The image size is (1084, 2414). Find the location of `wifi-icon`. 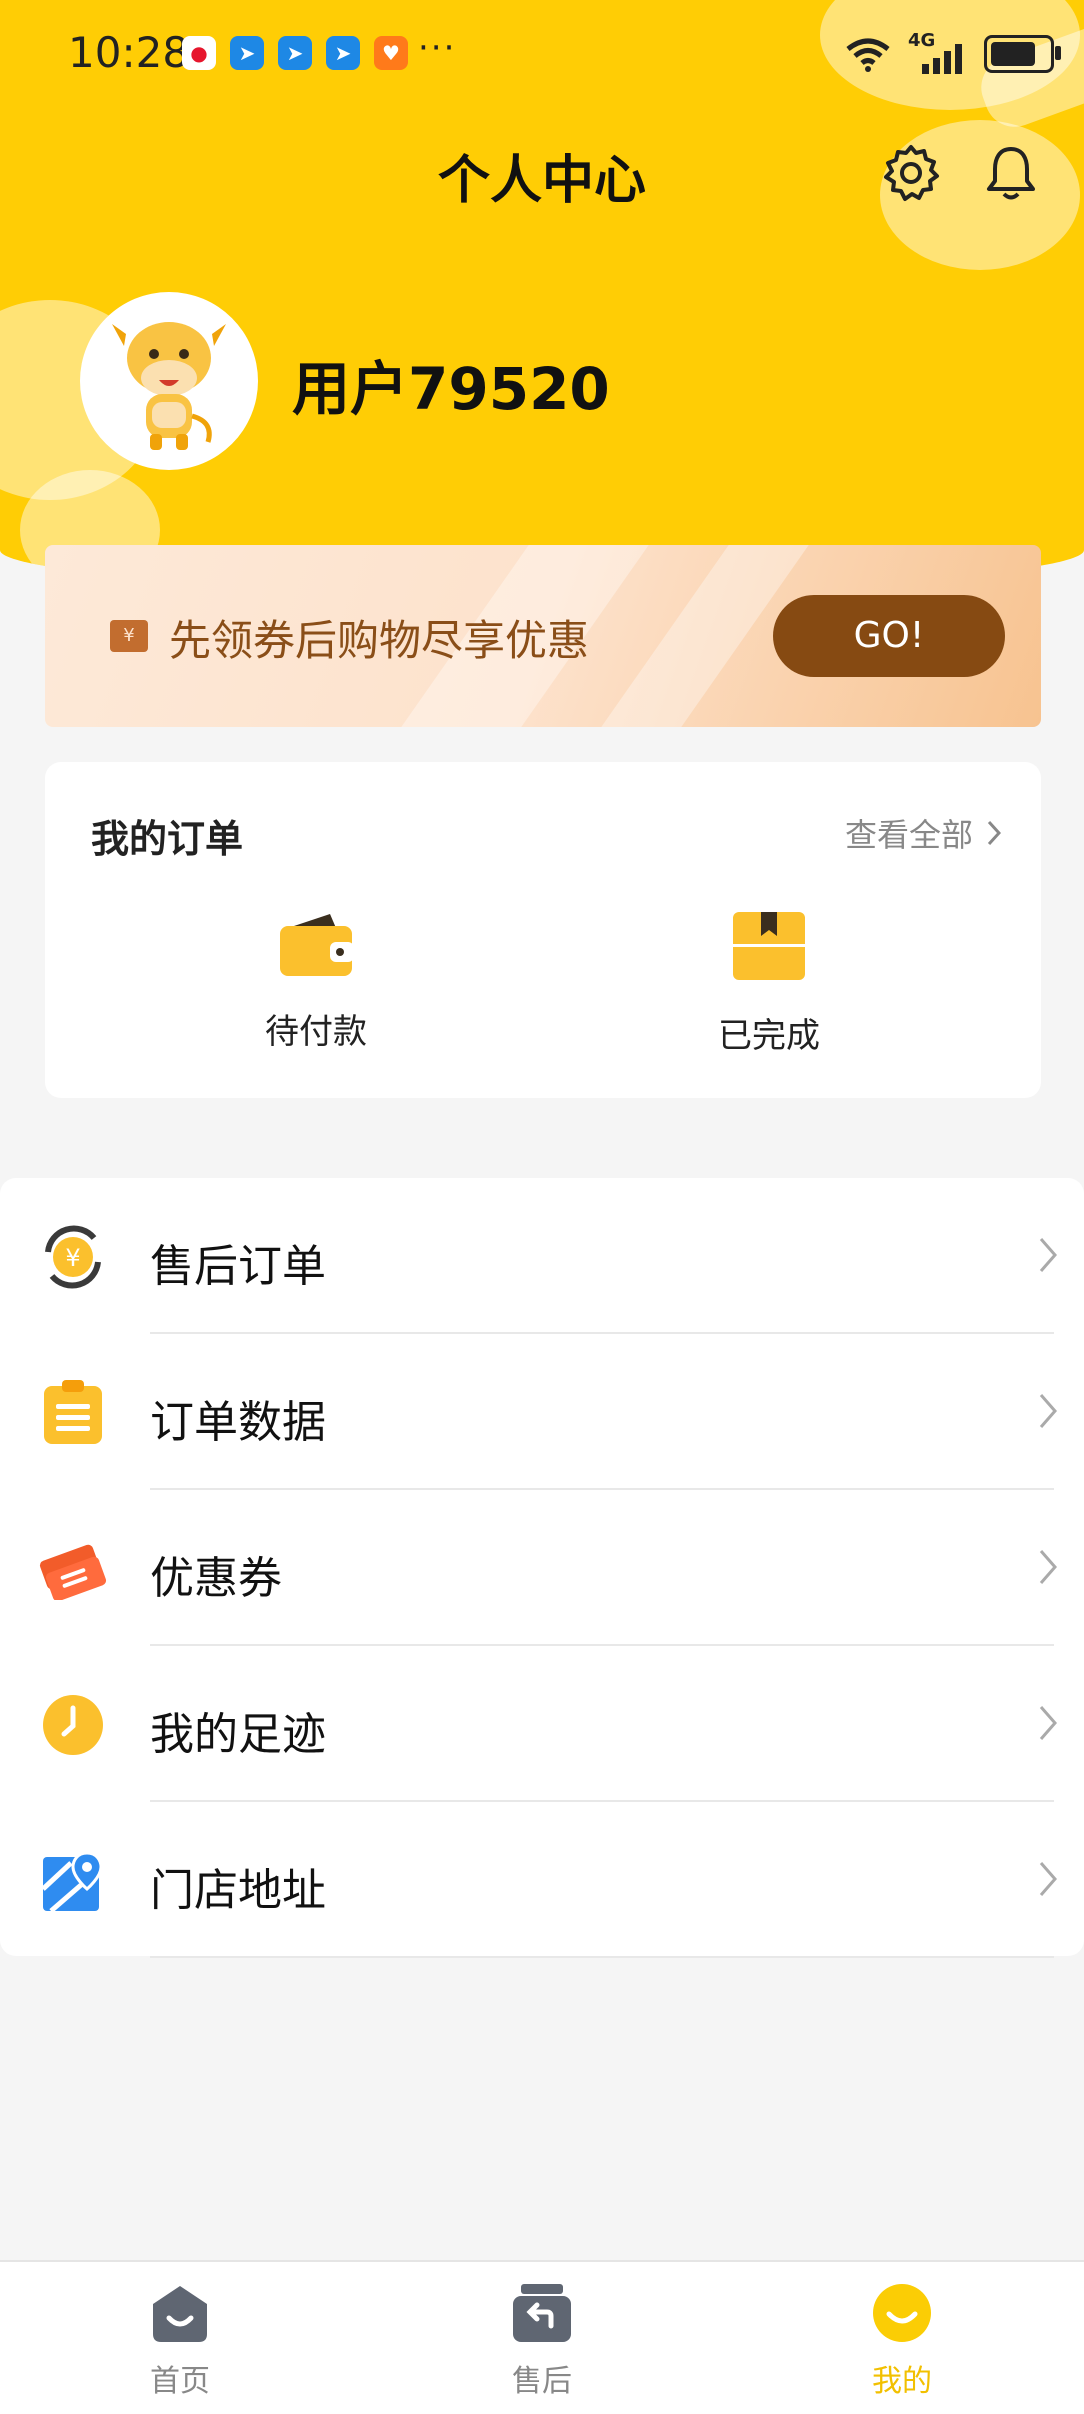

wifi-icon is located at coordinates (868, 55).